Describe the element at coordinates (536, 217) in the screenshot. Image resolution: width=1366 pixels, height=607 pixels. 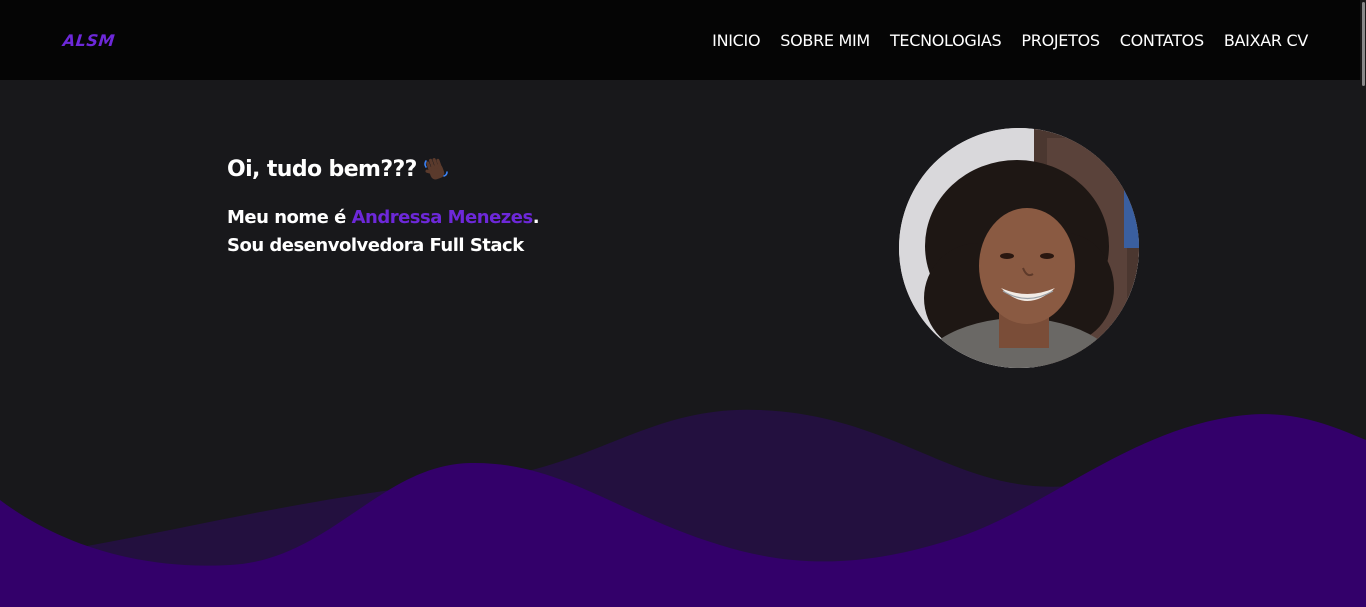
I see `intro-suffix: .` at that location.